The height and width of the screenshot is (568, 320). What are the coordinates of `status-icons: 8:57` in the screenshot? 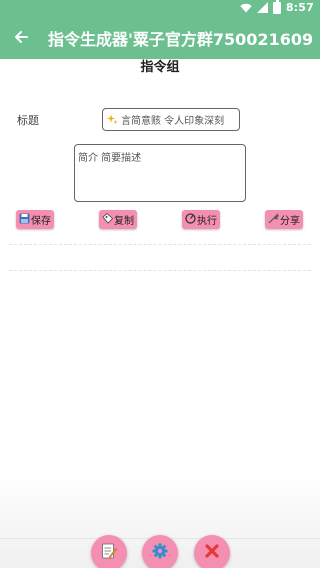 It's located at (277, 7).